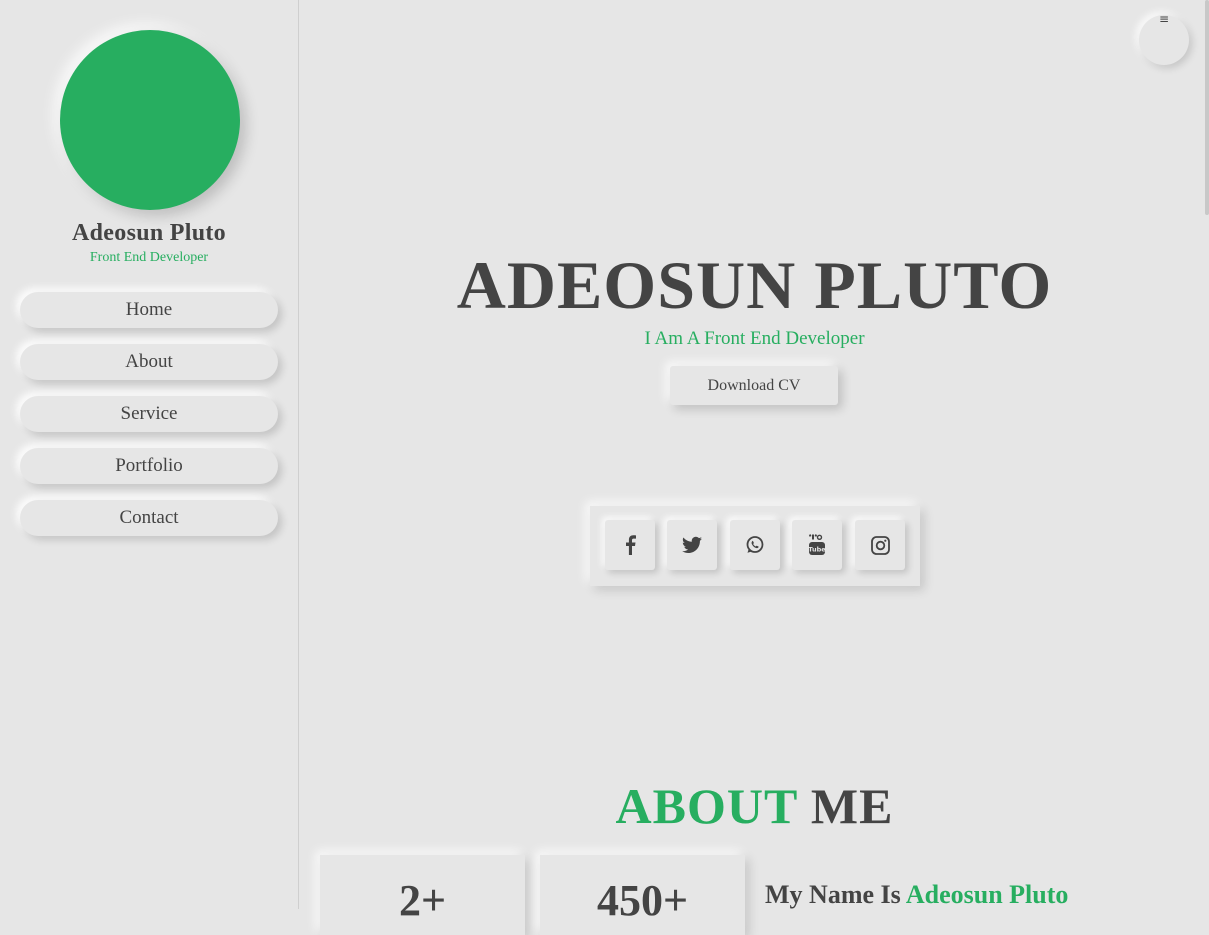 This screenshot has width=1209, height=935. What do you see at coordinates (149, 466) in the screenshot?
I see `nav-portfolio: Portfolio` at bounding box center [149, 466].